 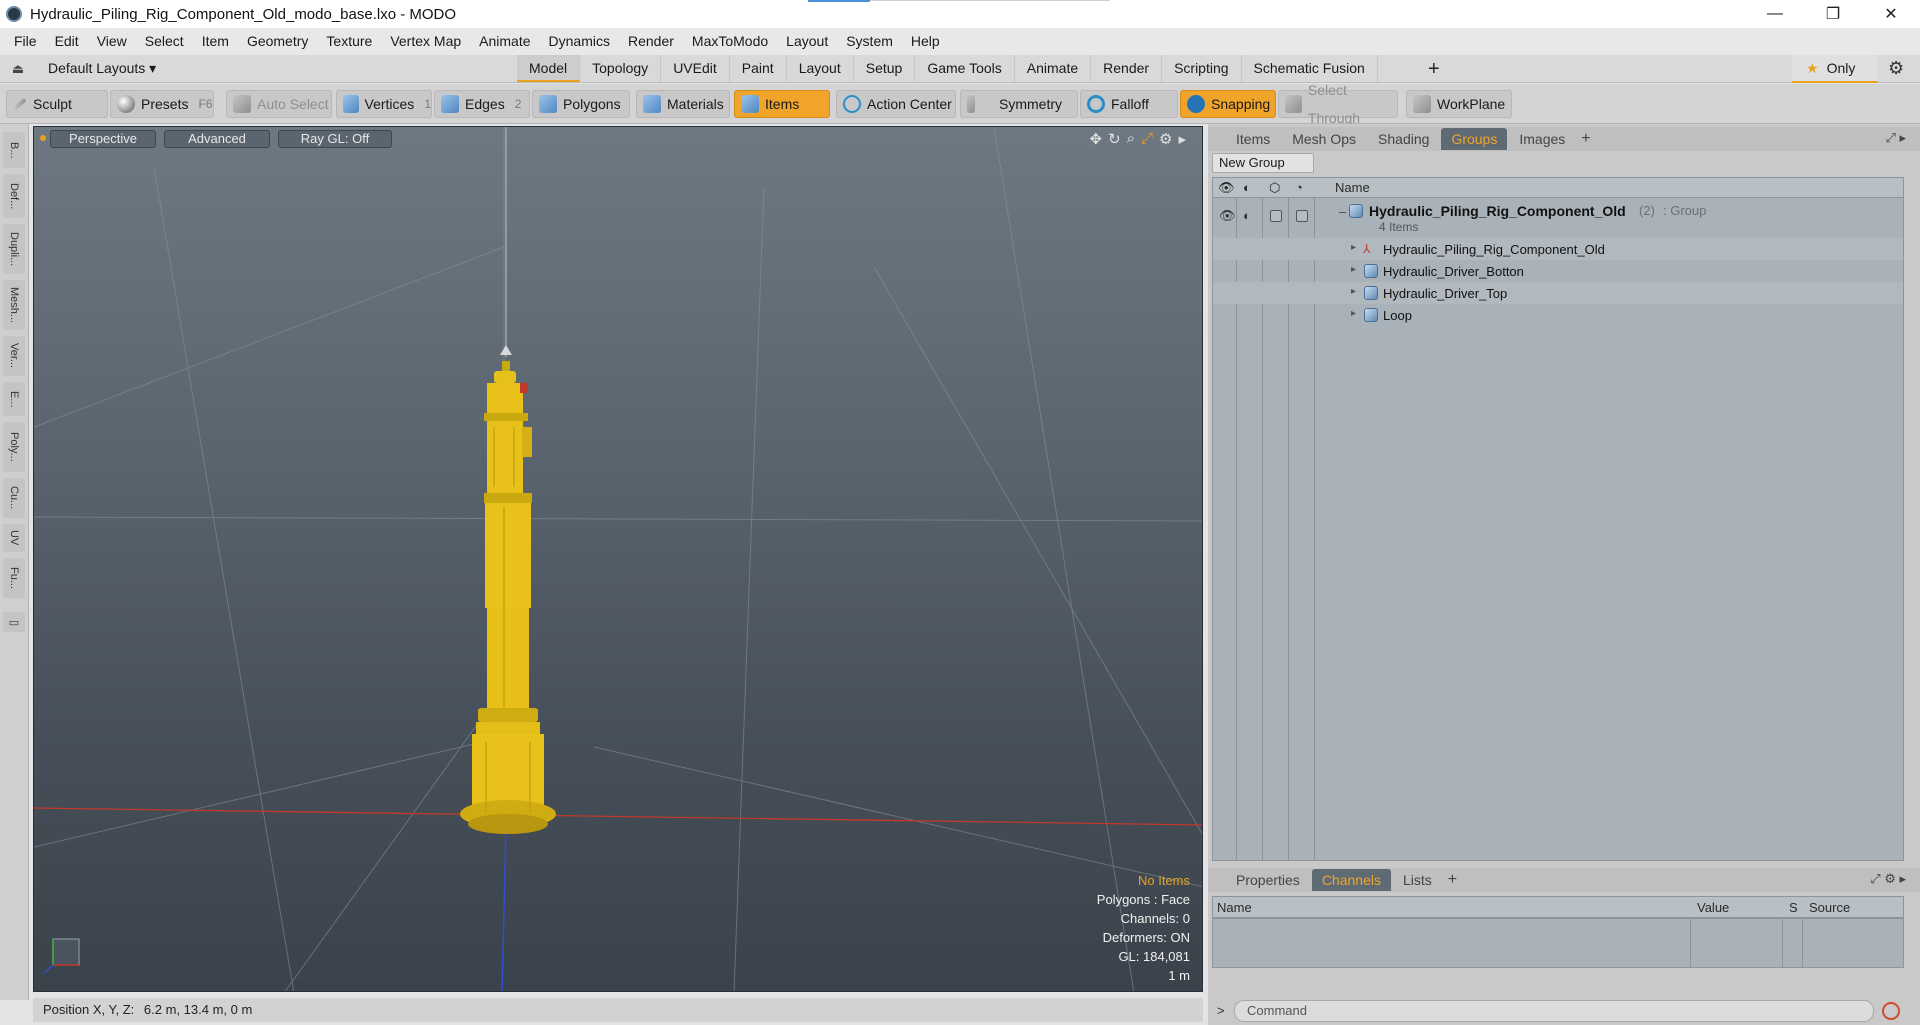 What do you see at coordinates (217, 139) in the screenshot?
I see `advanced-button: Advanced` at bounding box center [217, 139].